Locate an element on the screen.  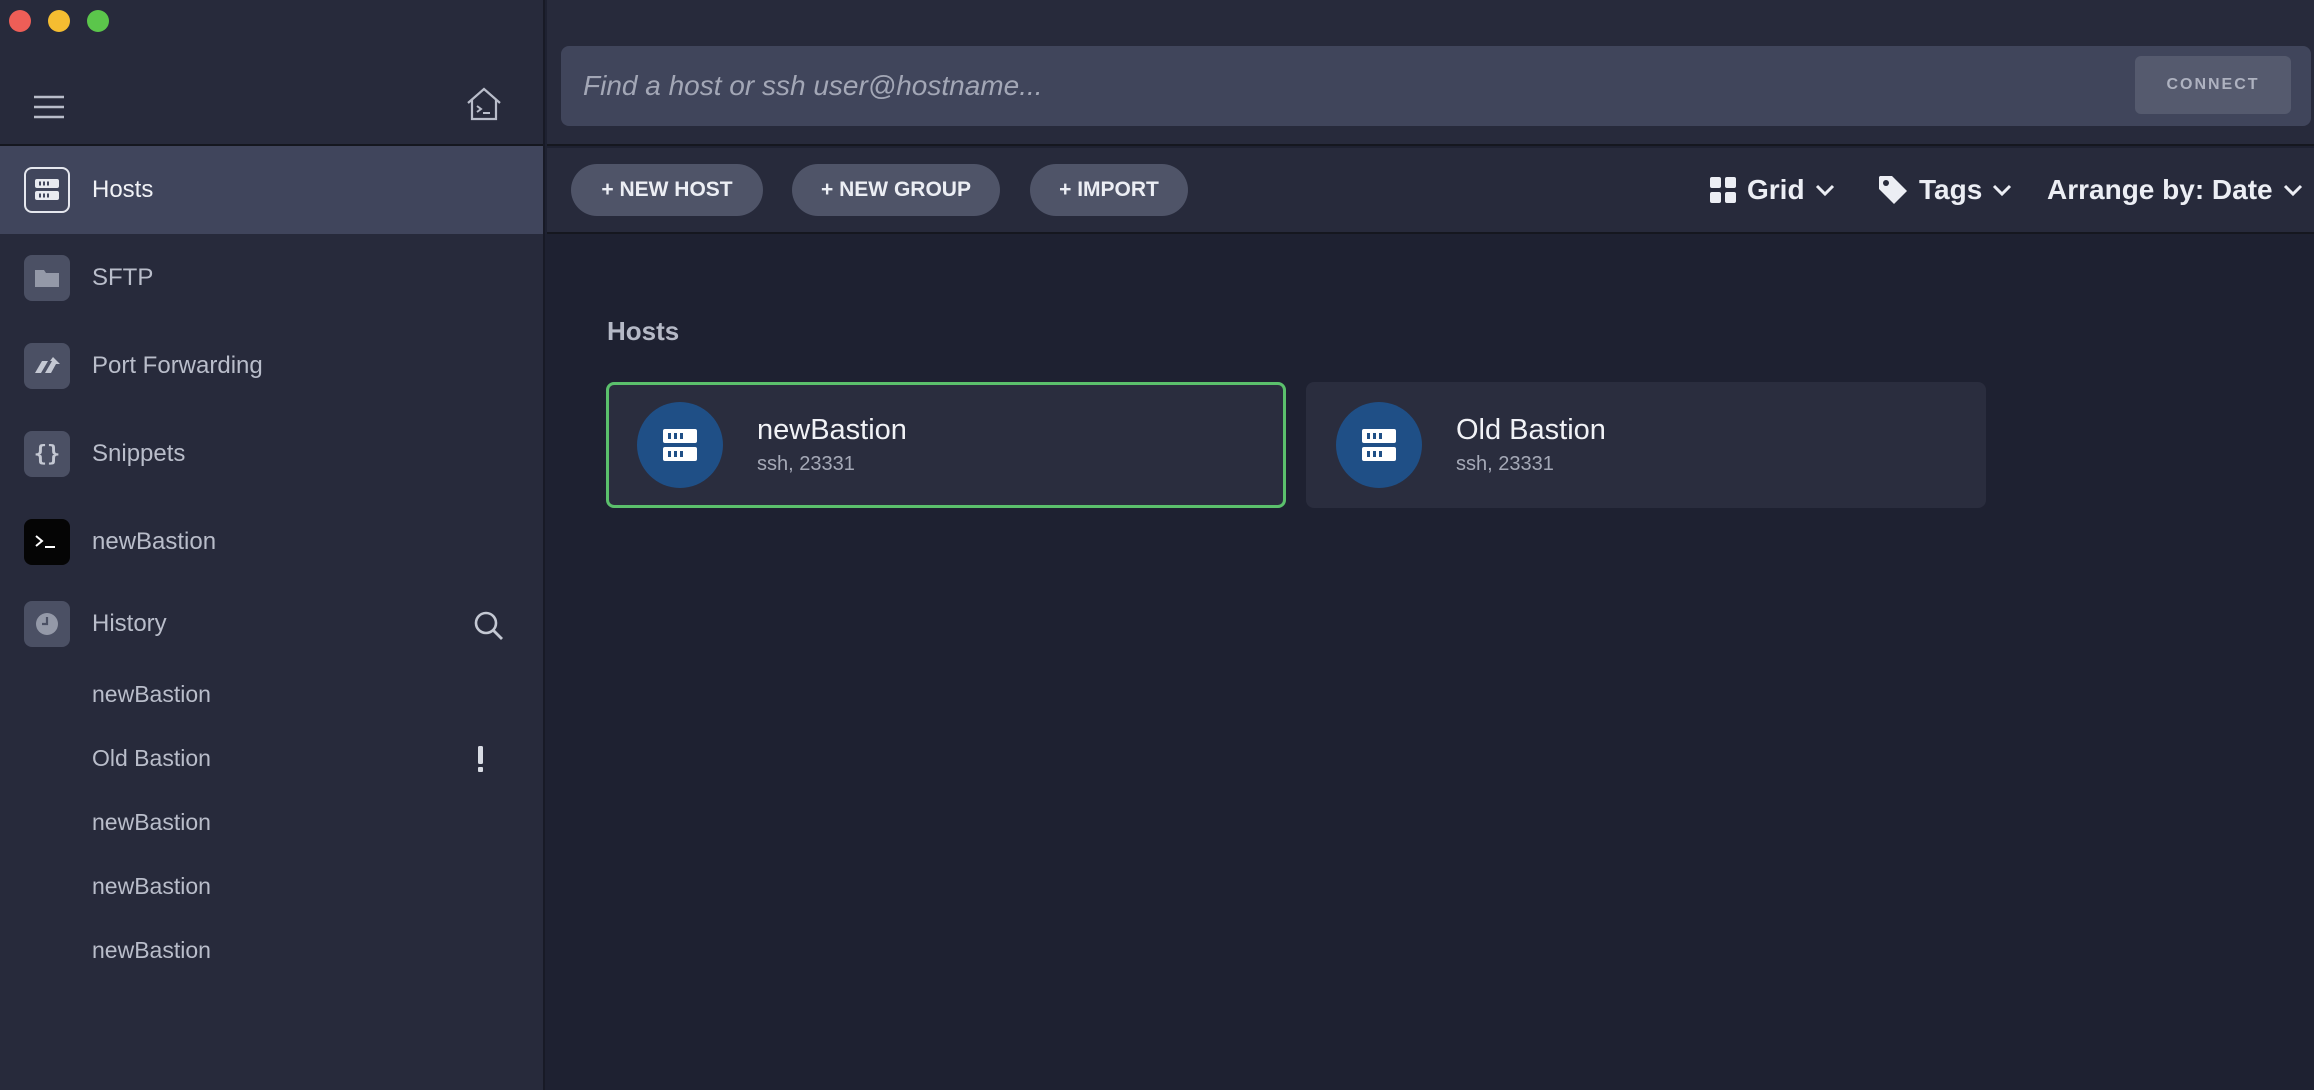
history-header: History is located at coordinates (271, 624).